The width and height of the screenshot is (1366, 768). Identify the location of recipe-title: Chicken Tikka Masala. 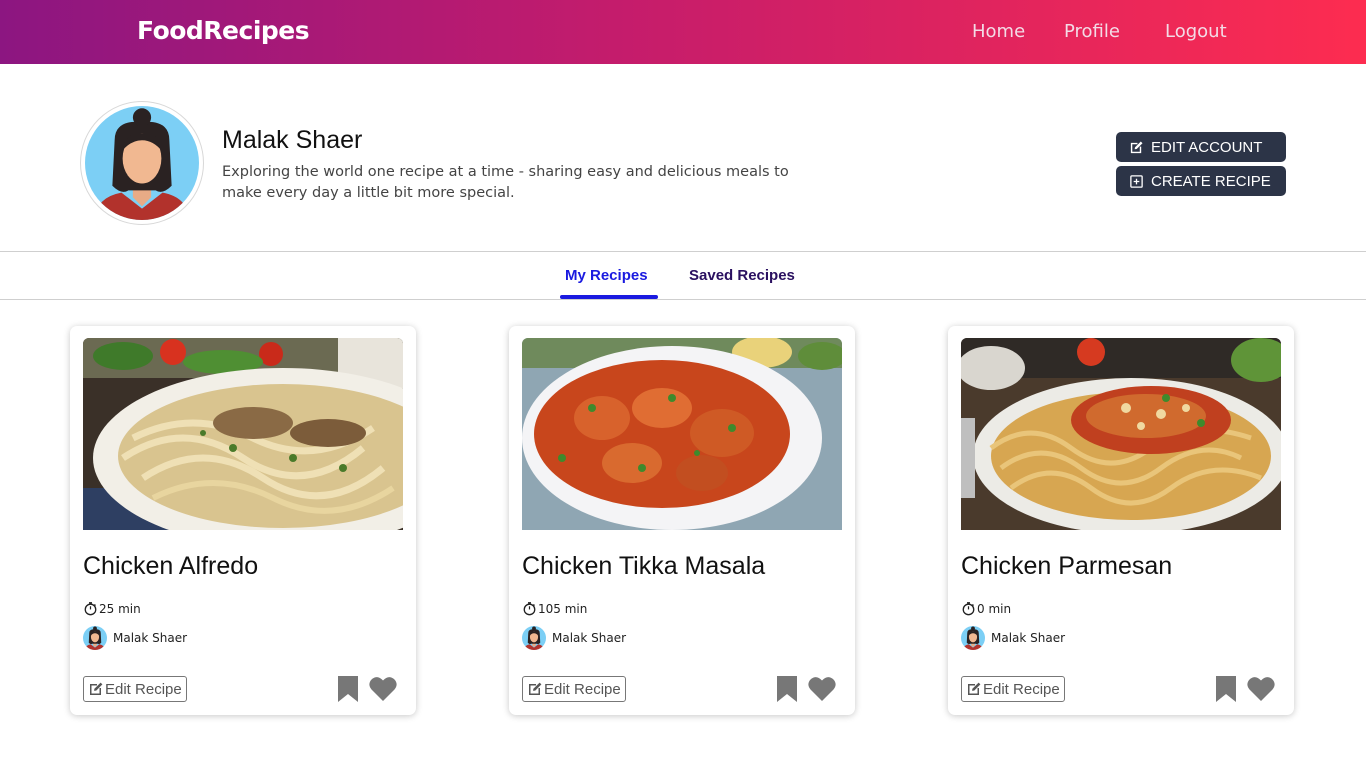
(643, 566).